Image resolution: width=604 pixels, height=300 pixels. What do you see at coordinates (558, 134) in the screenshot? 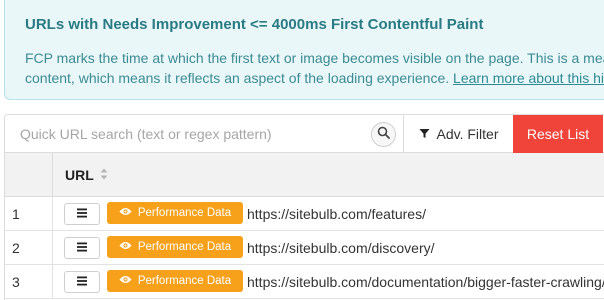
I see `reset-list-button: Reset List` at bounding box center [558, 134].